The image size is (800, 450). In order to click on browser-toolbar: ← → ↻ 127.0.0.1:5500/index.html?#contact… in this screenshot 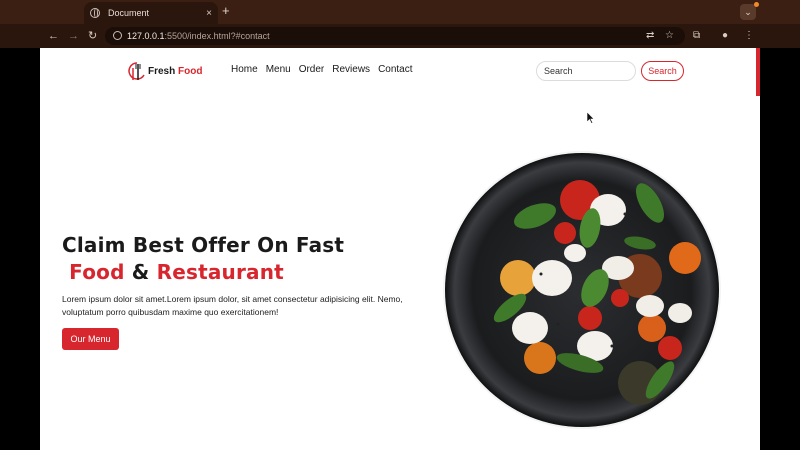, I will do `click(400, 36)`.